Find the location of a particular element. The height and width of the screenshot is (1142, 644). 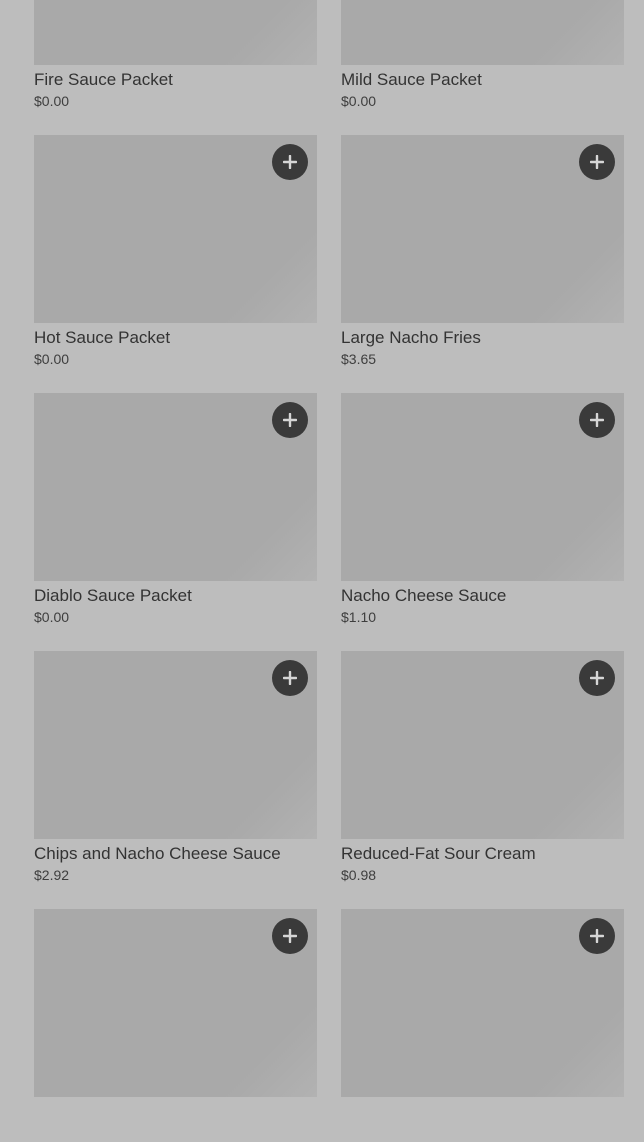

menu-item-price: $1.10 is located at coordinates (359, 617).